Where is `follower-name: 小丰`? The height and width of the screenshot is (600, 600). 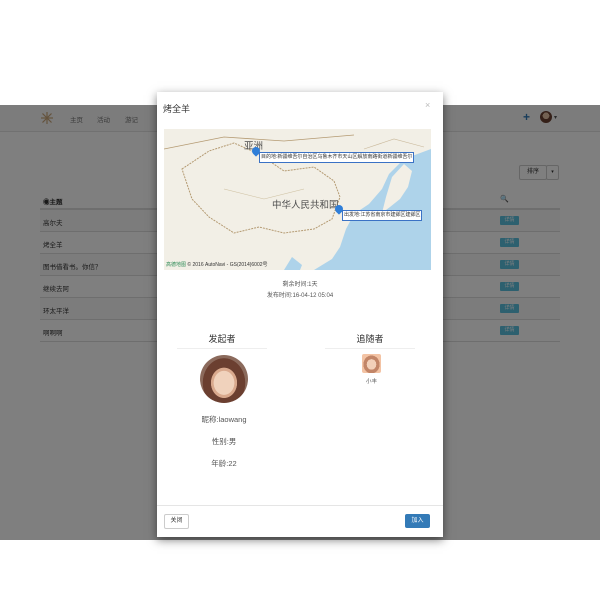
follower-name: 小丰 is located at coordinates (371, 381).